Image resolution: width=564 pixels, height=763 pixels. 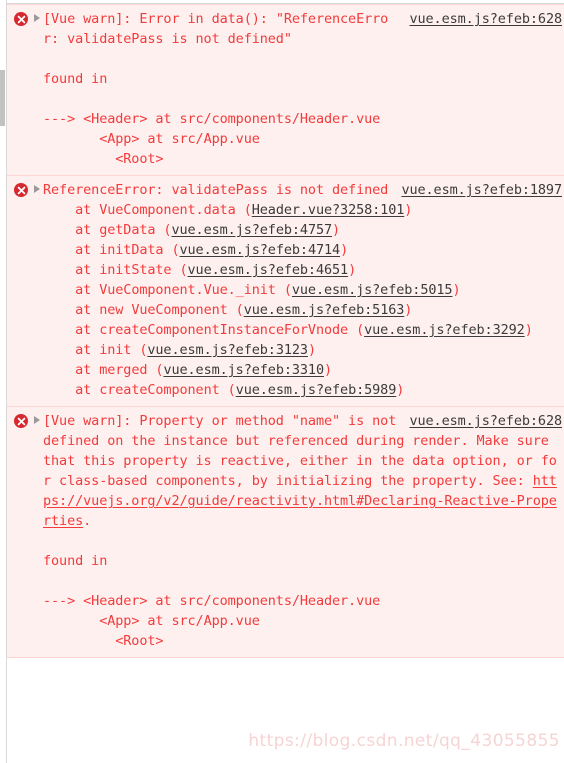 What do you see at coordinates (260, 250) in the screenshot?
I see `stack-frame-link: vue.esm.js?efeb:4714` at bounding box center [260, 250].